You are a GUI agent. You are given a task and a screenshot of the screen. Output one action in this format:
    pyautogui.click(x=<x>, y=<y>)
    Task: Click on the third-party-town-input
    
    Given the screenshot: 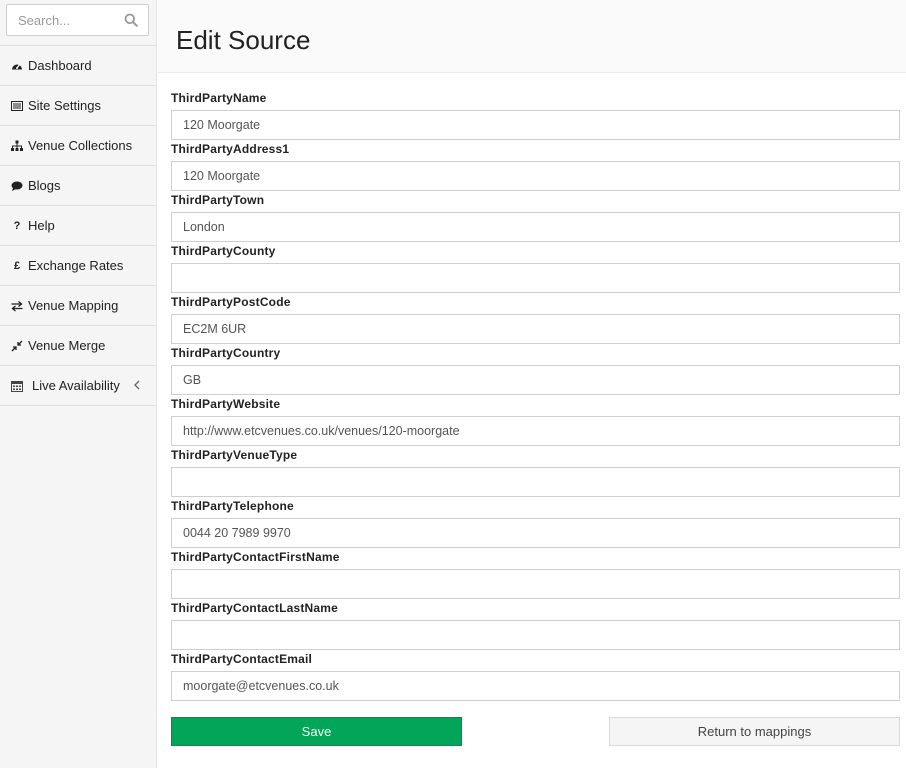 What is the action you would take?
    pyautogui.click(x=535, y=227)
    